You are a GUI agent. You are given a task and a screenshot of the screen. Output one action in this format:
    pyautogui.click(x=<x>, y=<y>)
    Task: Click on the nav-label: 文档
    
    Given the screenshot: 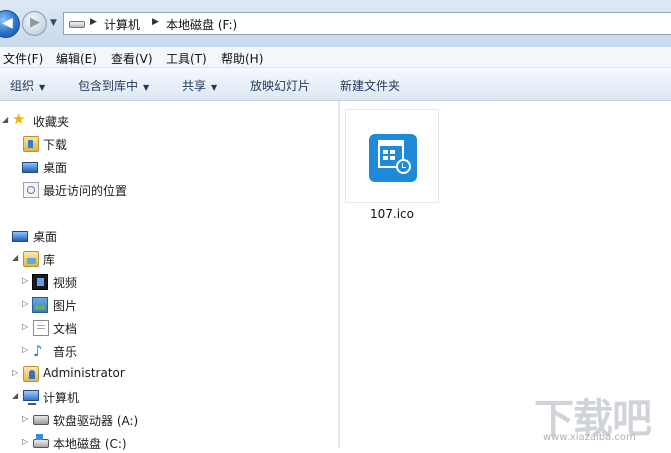 What is the action you would take?
    pyautogui.click(x=65, y=329)
    